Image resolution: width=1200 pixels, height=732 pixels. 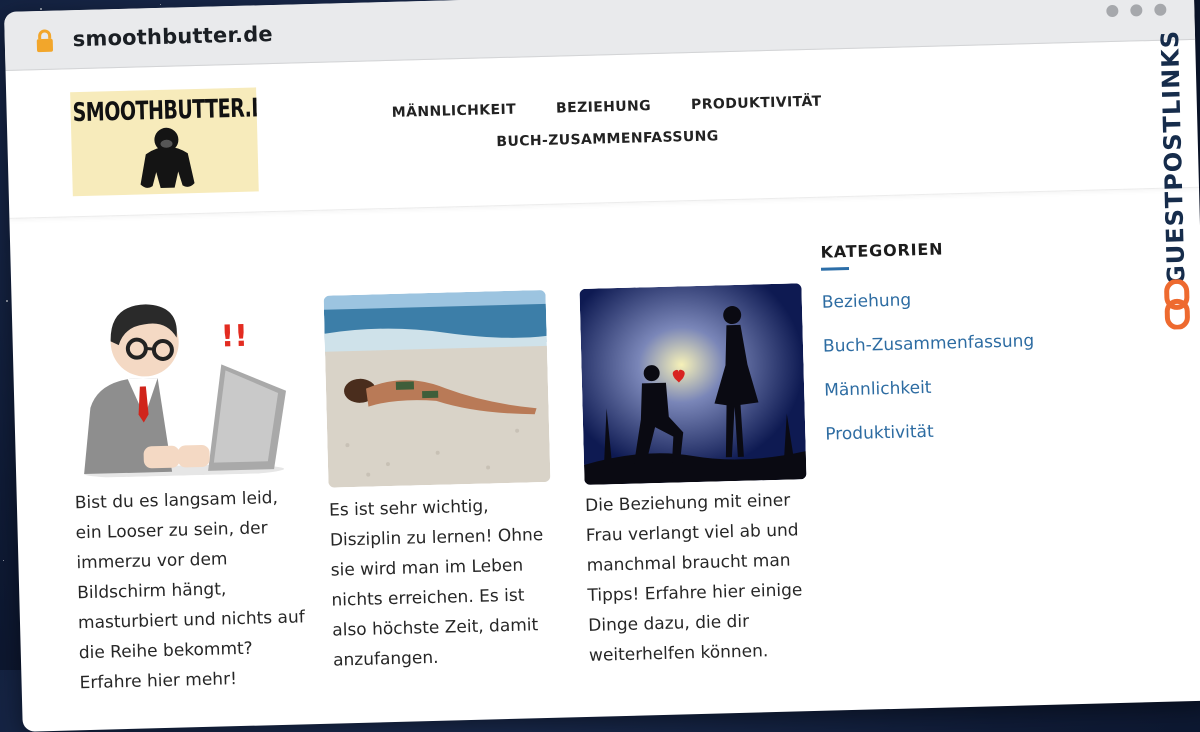 I want to click on post-image: !!, so click(x=183, y=385).